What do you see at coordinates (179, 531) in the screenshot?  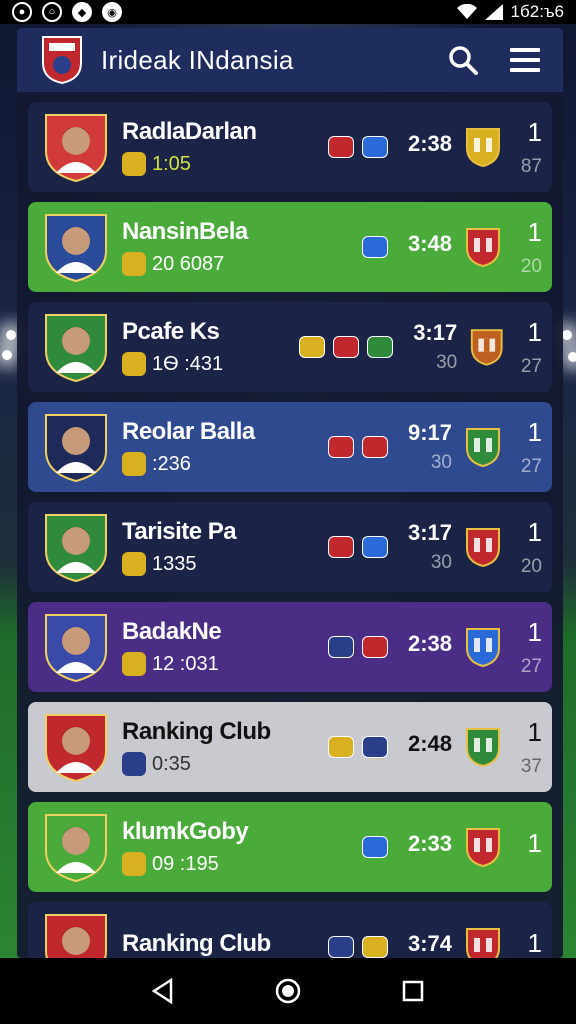 I see `team-name: Tarisite Pa` at bounding box center [179, 531].